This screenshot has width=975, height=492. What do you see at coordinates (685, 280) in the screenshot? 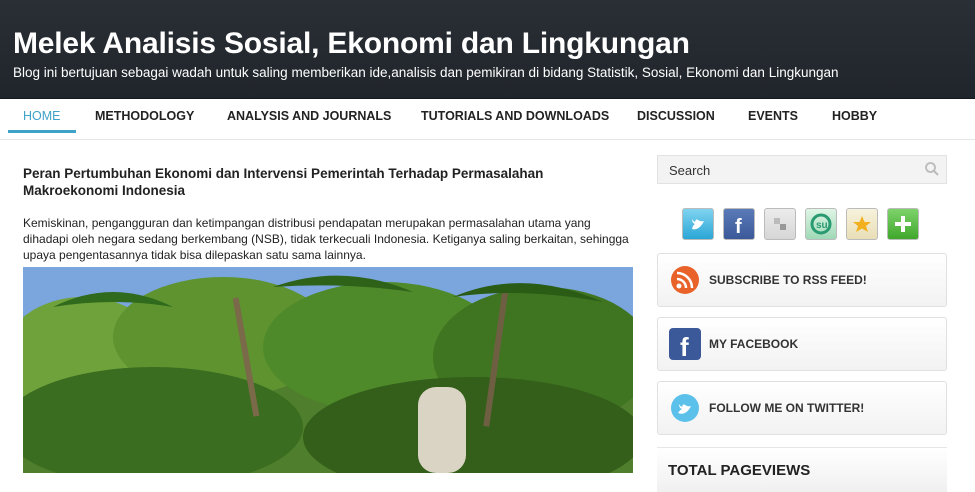
I see `rss-icon` at bounding box center [685, 280].